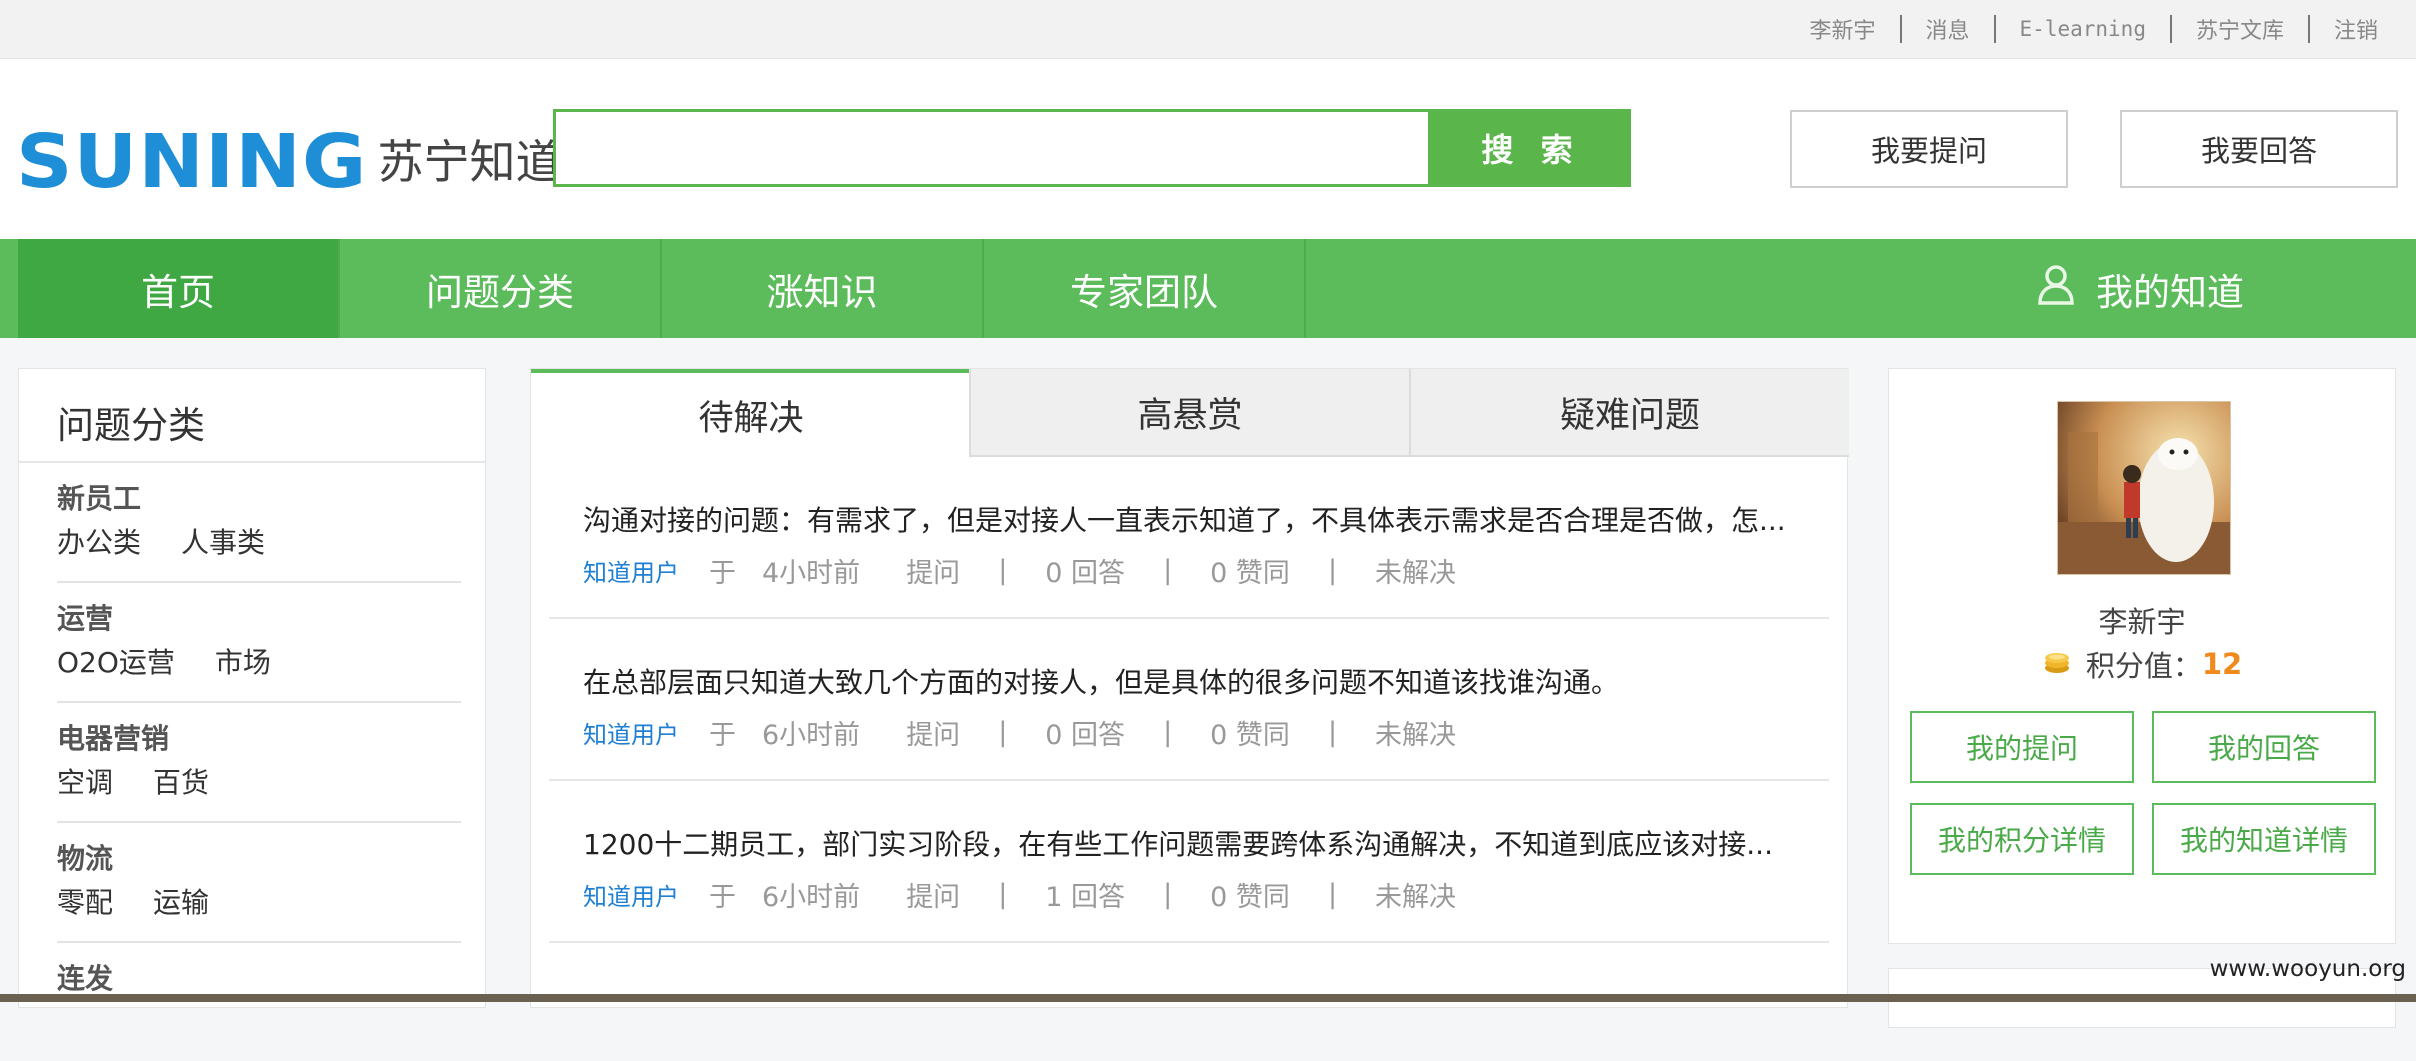  What do you see at coordinates (1948, 29) in the screenshot?
I see `top-link-messages: 消息` at bounding box center [1948, 29].